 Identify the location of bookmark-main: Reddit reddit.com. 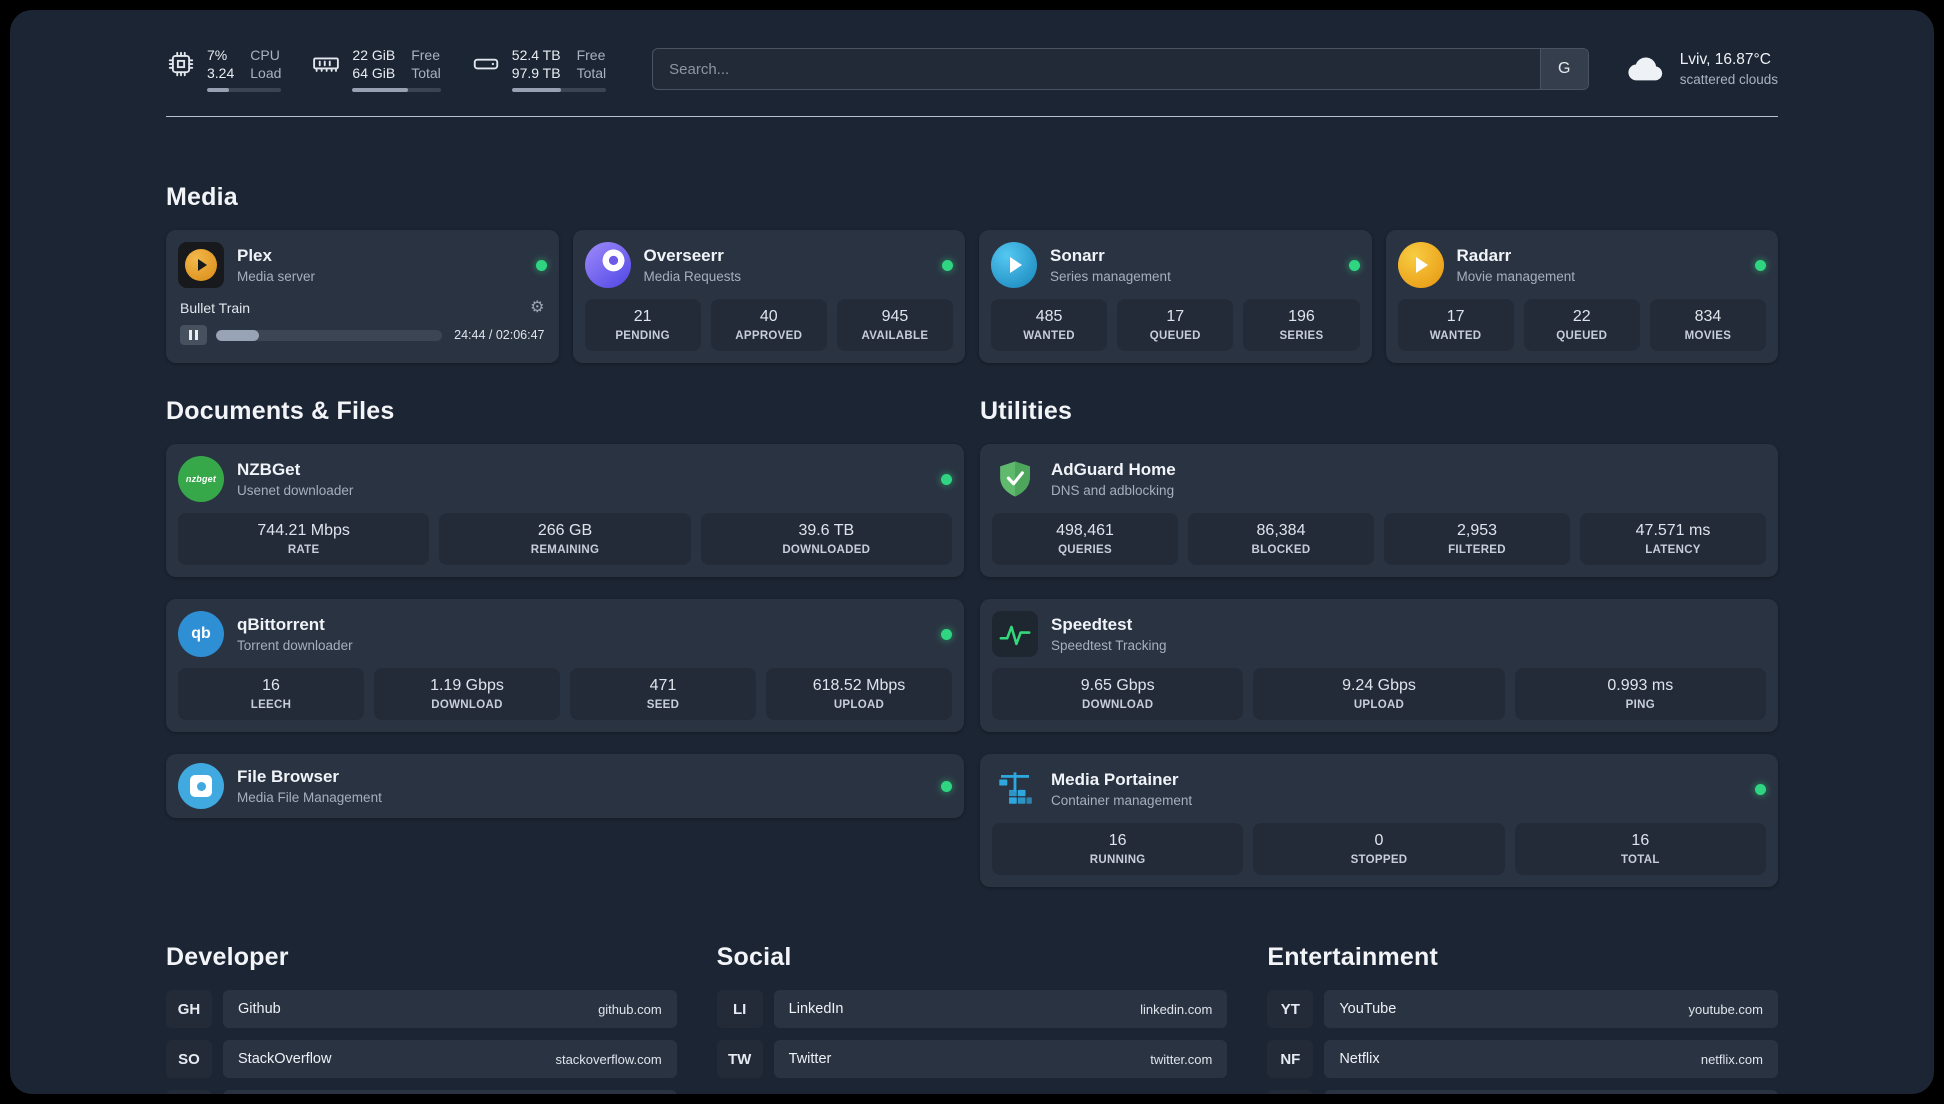
(1551, 1092).